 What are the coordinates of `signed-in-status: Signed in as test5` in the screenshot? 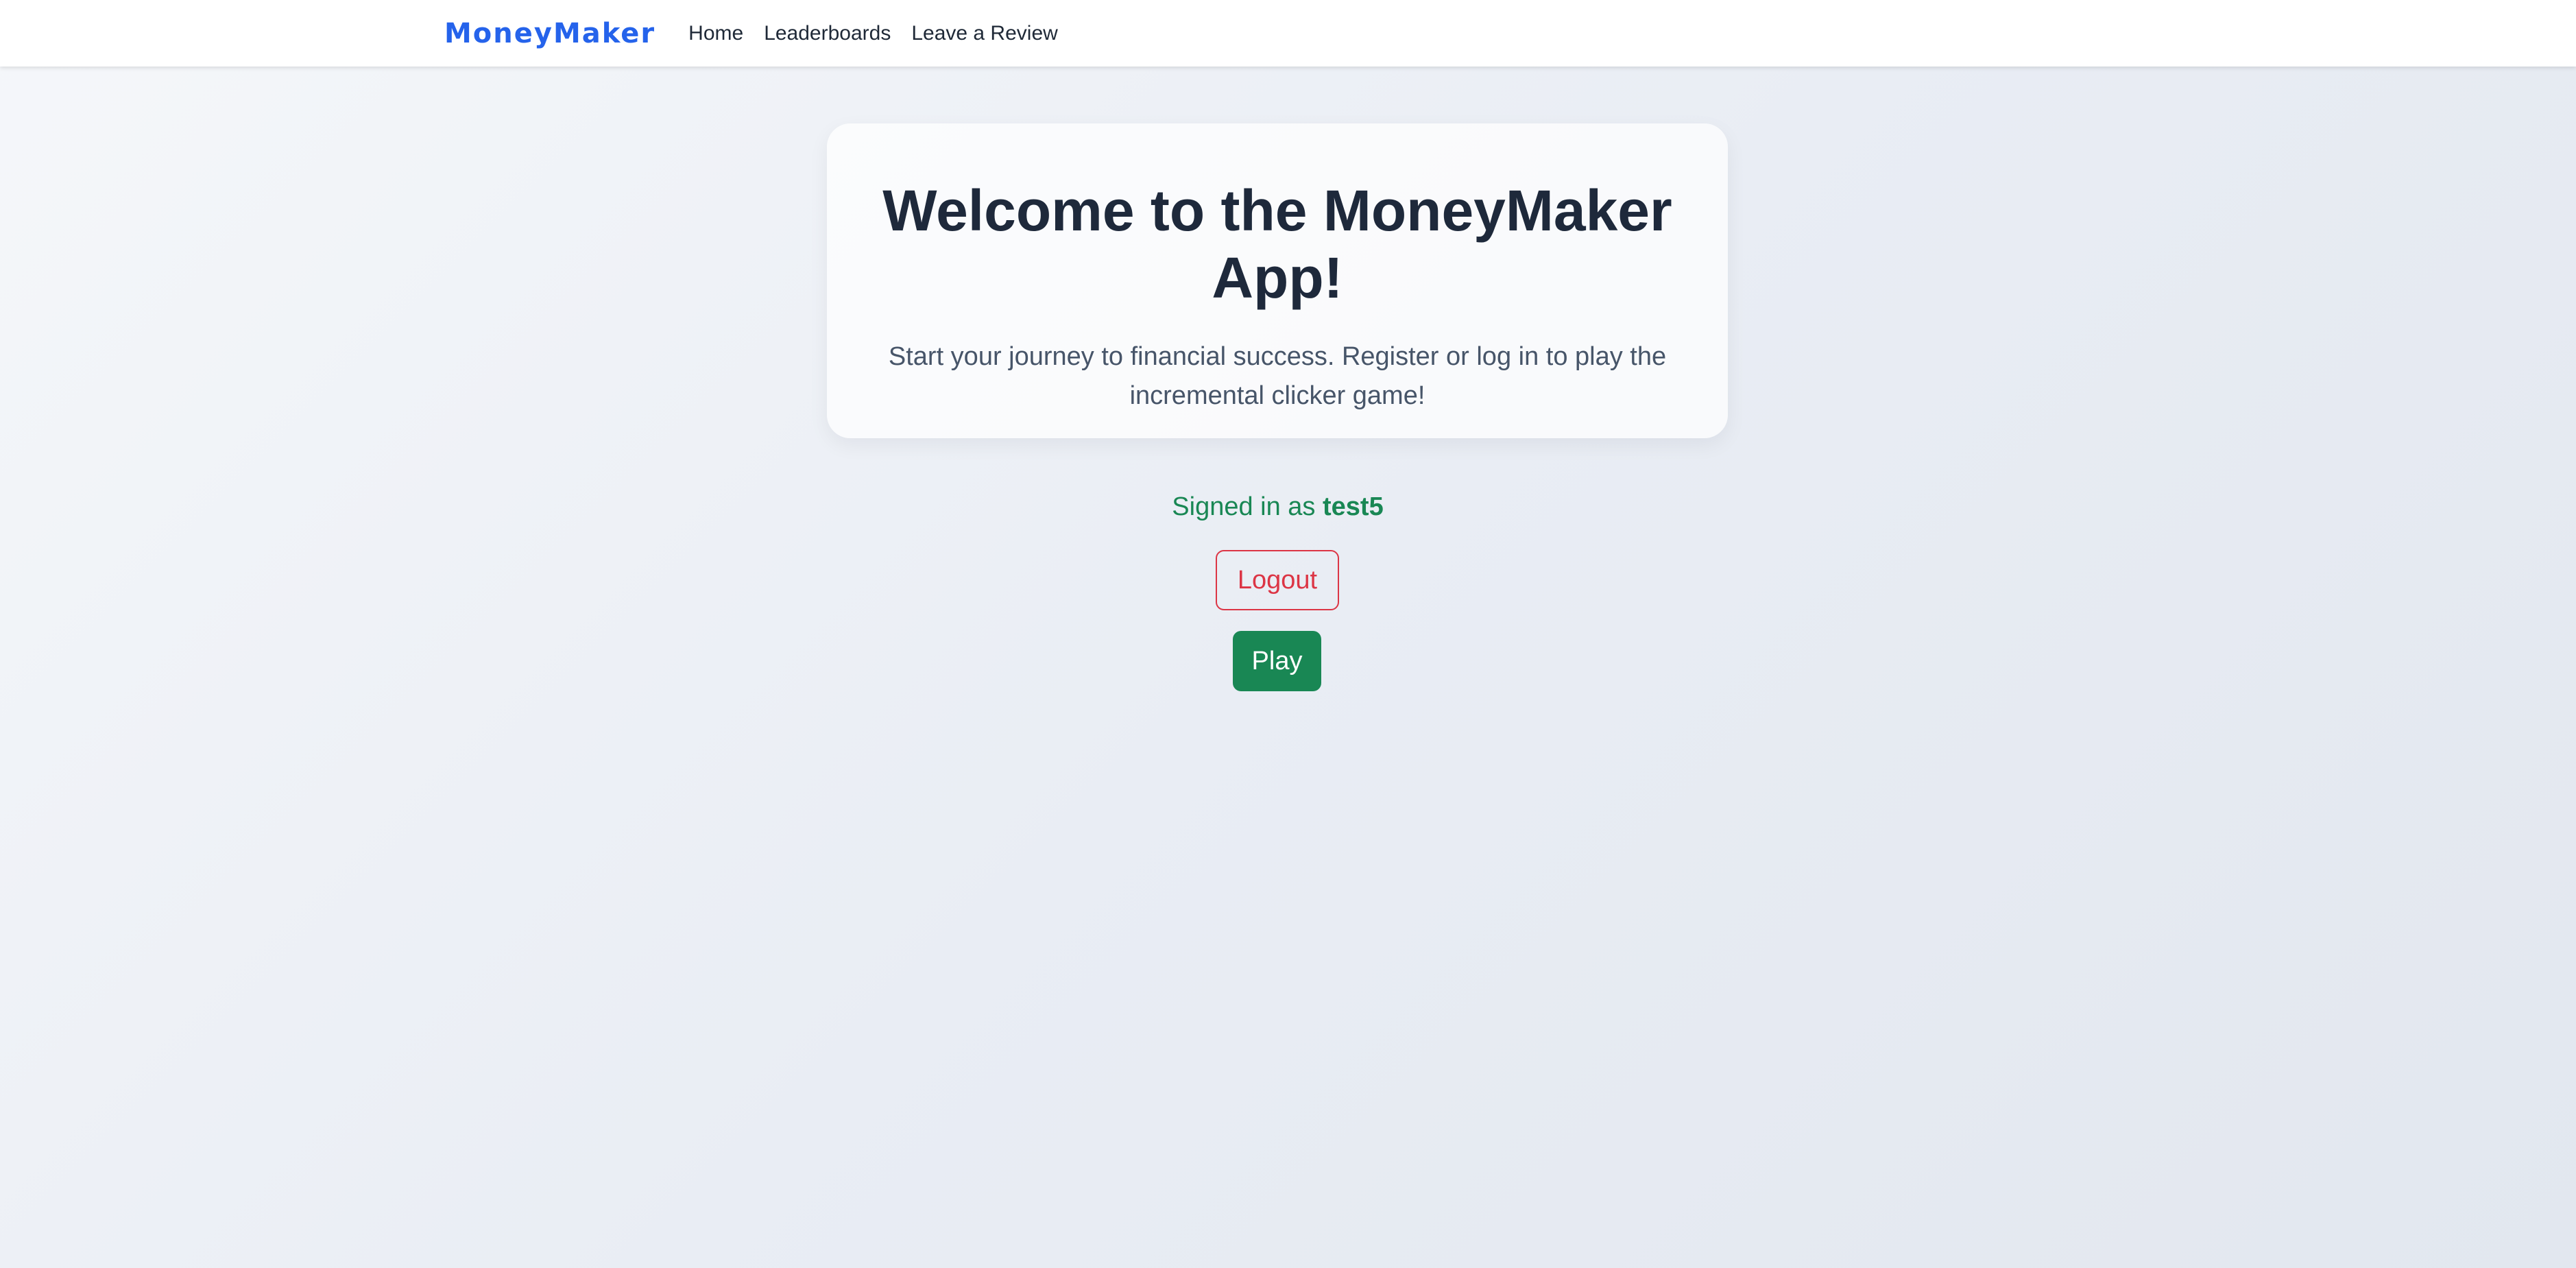 It's located at (1278, 507).